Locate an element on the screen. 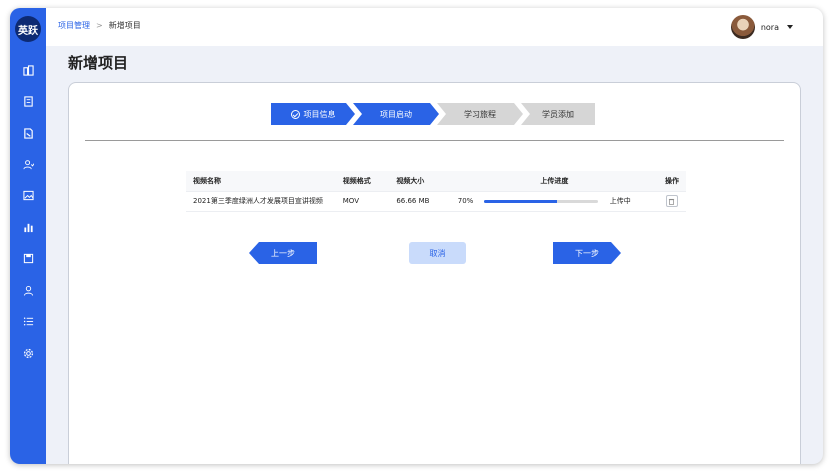 The image size is (831, 472). step-indicator: 项目信息 项目启动 学习旅程 学员添加 is located at coordinates (433, 114).